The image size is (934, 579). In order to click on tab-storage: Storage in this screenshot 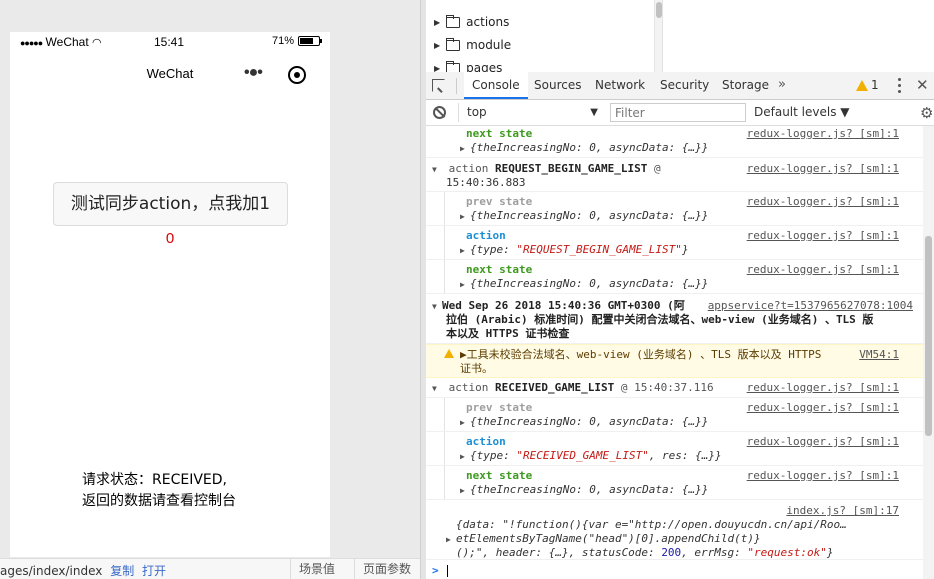, I will do `click(745, 85)`.